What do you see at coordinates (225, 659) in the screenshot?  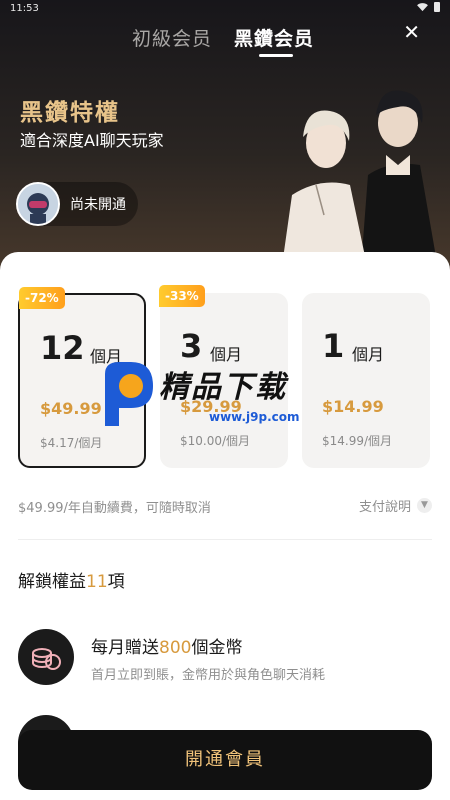 I see `benefit-item-coins: 每月贈送800個金幣 首月立即到賬，金幣用於與角色聊天消耗` at bounding box center [225, 659].